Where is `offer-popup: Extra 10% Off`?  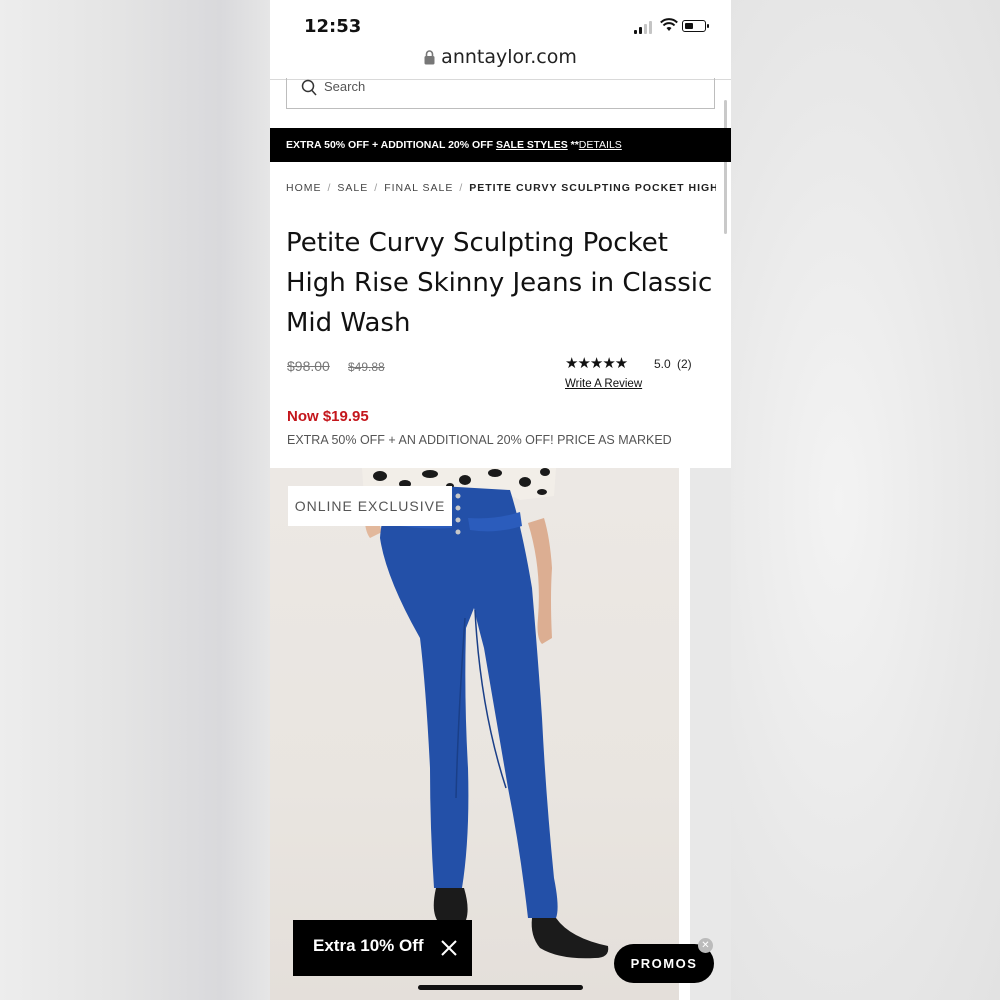
offer-popup: Extra 10% Off is located at coordinates (382, 948).